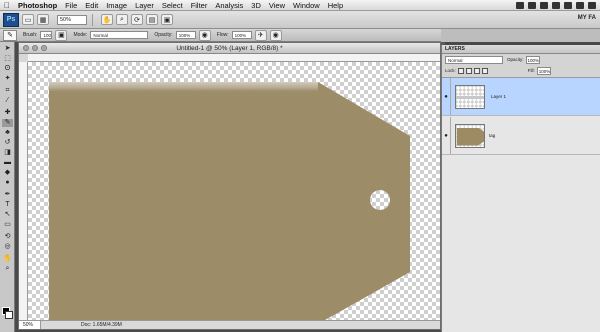 The width and height of the screenshot is (600, 332). Describe the element at coordinates (234, 58) in the screenshot. I see `horizontal-ruler` at that location.